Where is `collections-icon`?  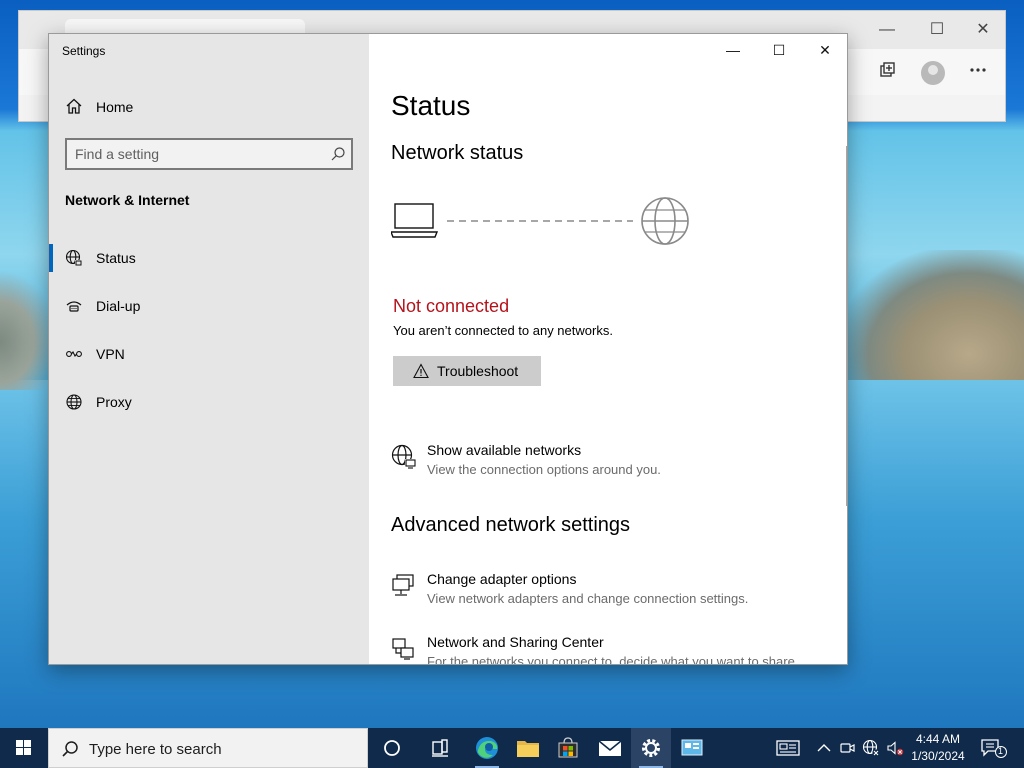 collections-icon is located at coordinates (887, 75).